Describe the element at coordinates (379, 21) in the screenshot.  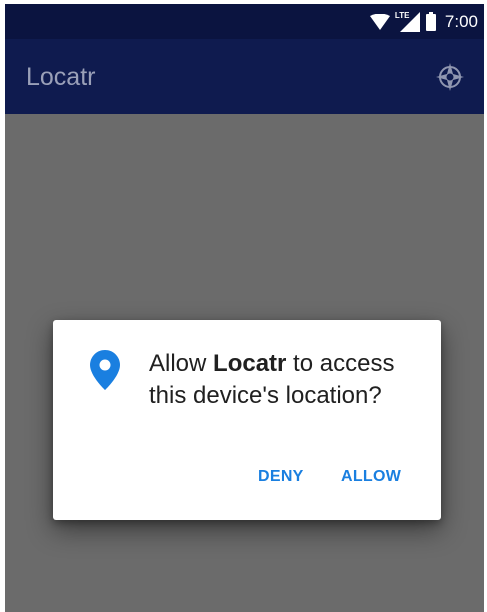
I see `wifi-icon` at that location.